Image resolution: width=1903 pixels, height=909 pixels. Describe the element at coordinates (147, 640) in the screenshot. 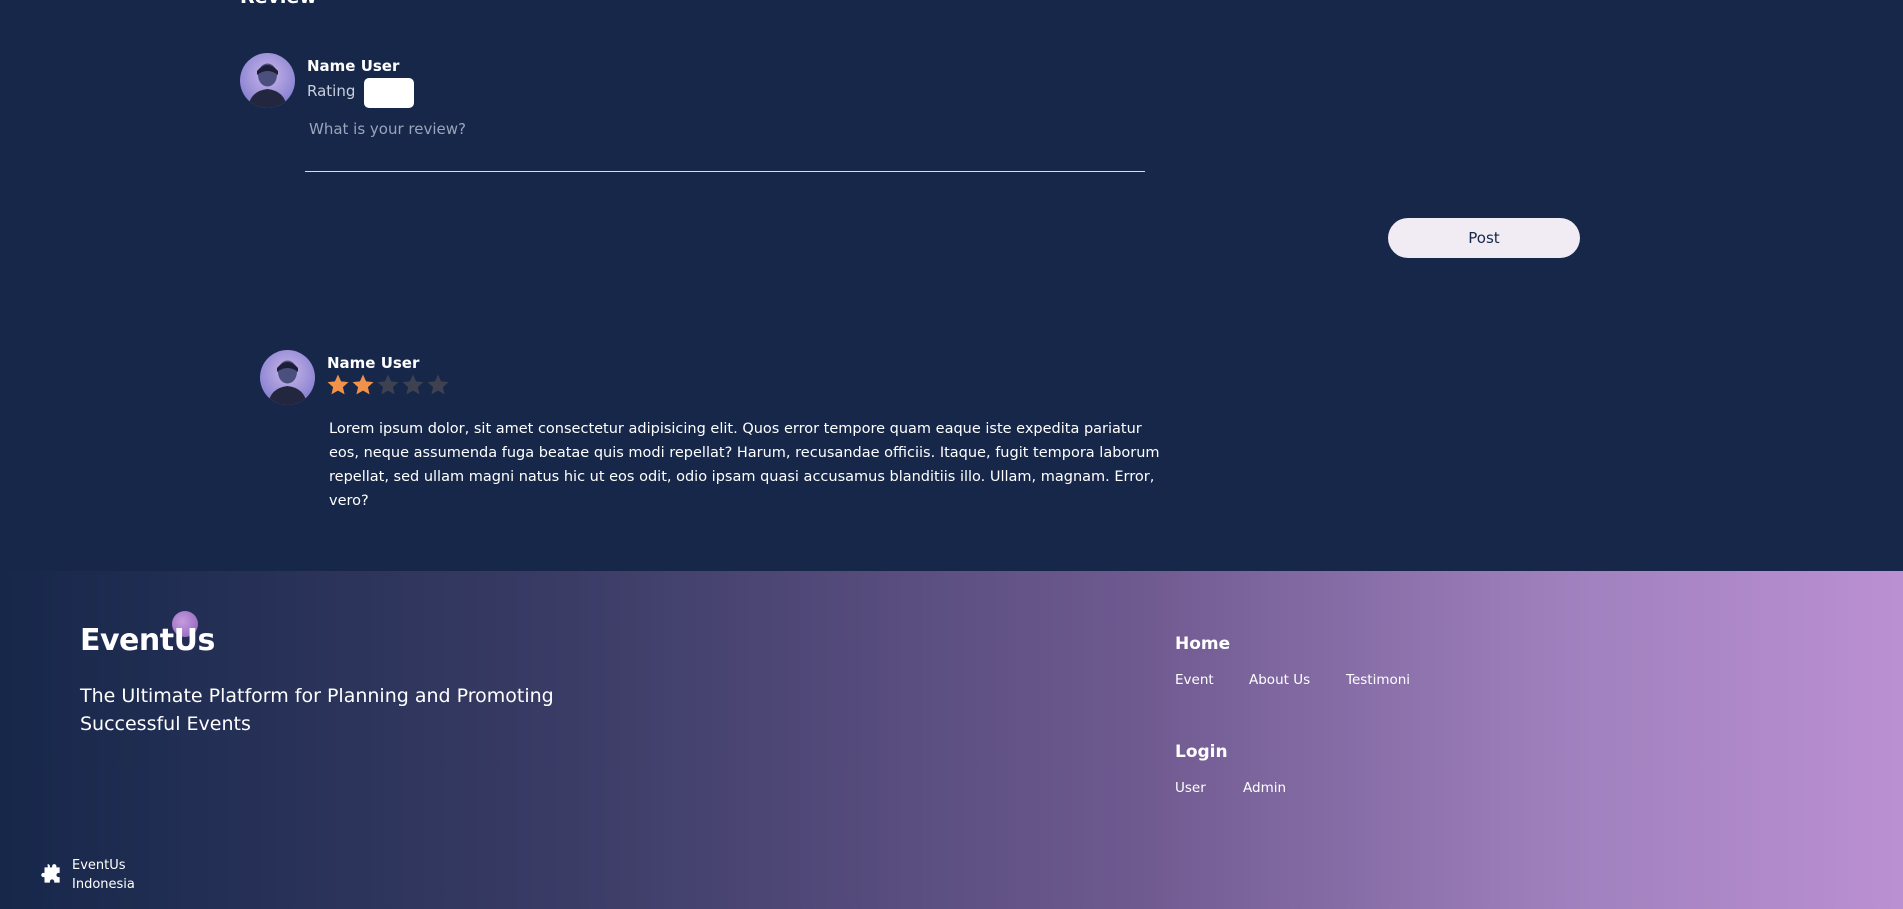

I see `logo-text: EventUs` at that location.